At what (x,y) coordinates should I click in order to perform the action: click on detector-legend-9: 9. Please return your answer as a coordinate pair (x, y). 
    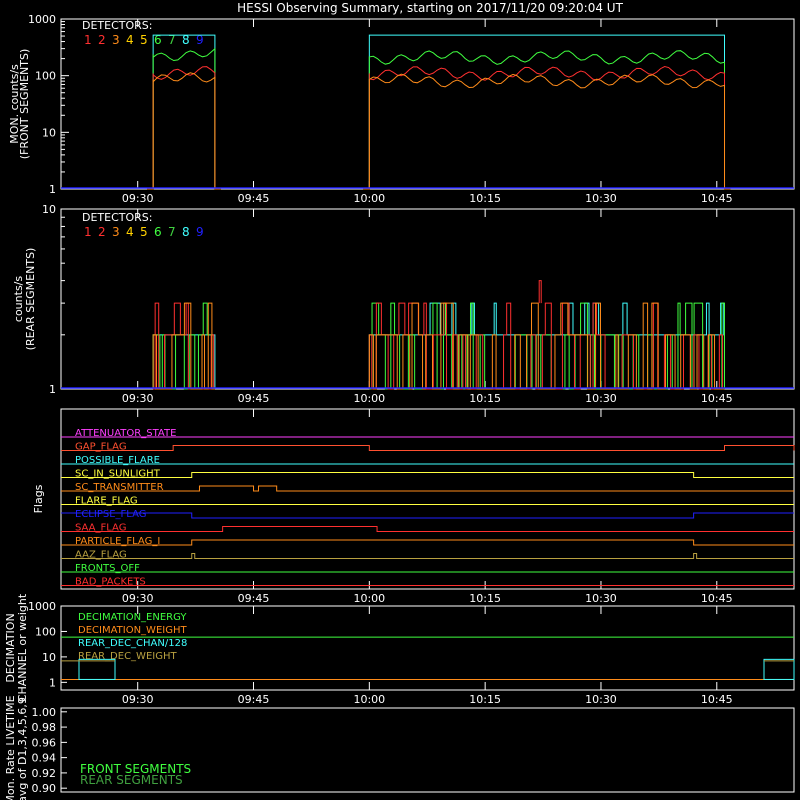
    Looking at the image, I should click on (200, 232).